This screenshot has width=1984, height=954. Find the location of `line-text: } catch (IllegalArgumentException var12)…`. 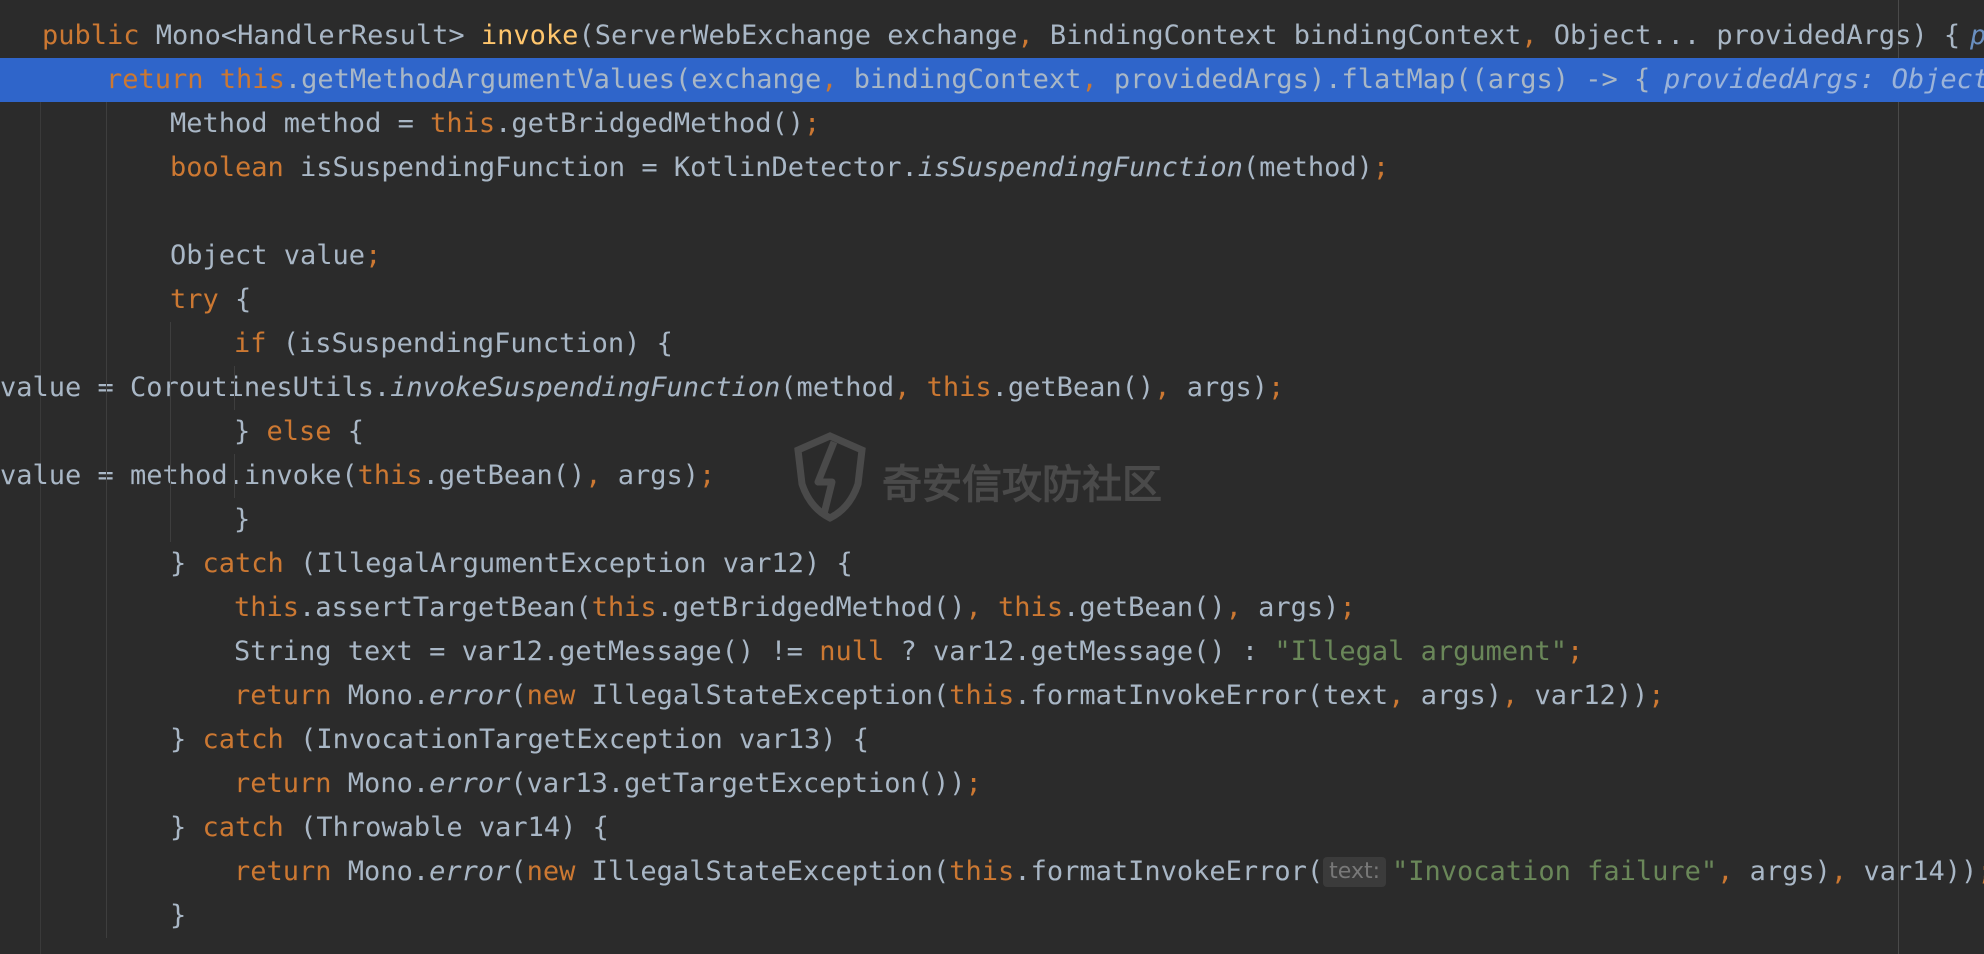

line-text: } catch (IllegalArgumentException var12)… is located at coordinates (511, 564).